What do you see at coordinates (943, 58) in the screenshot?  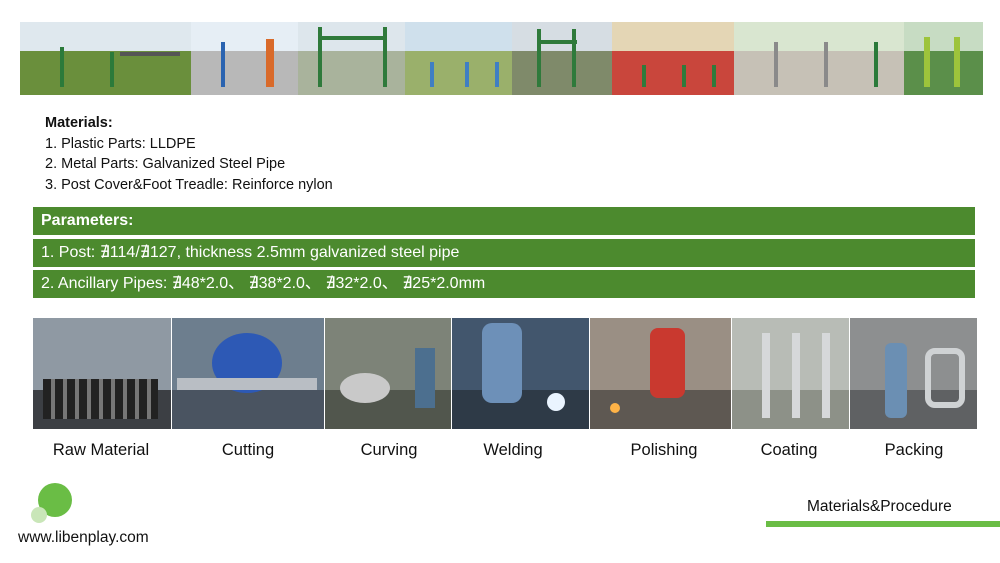 I see `equipment-photo-closeup` at bounding box center [943, 58].